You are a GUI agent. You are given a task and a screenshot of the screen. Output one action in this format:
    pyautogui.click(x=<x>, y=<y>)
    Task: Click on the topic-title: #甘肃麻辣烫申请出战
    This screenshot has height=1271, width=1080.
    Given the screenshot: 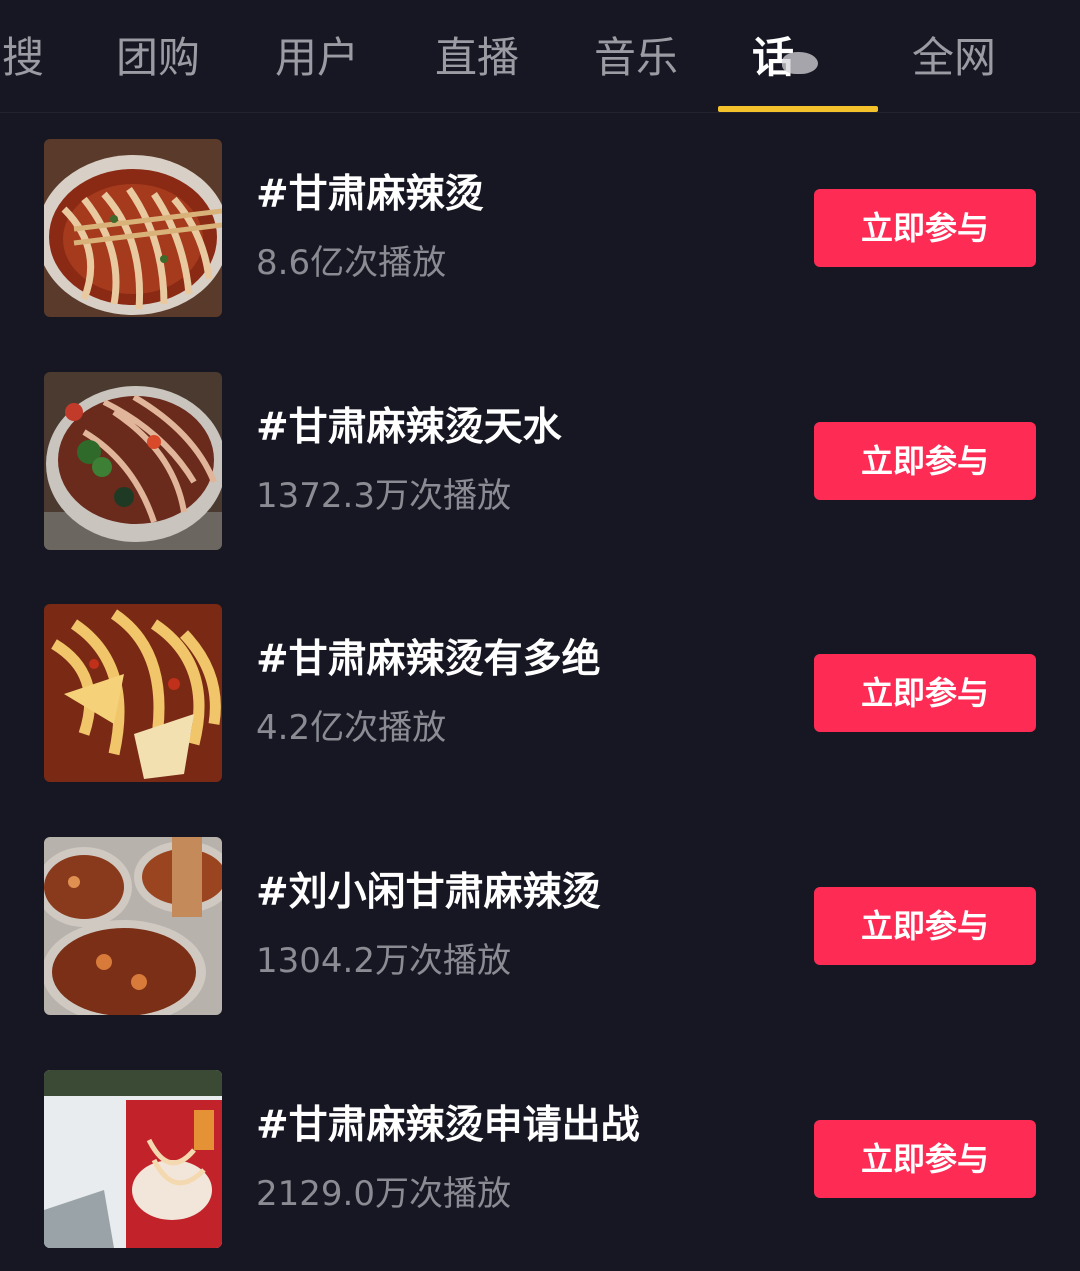 What is the action you would take?
    pyautogui.click(x=448, y=1126)
    